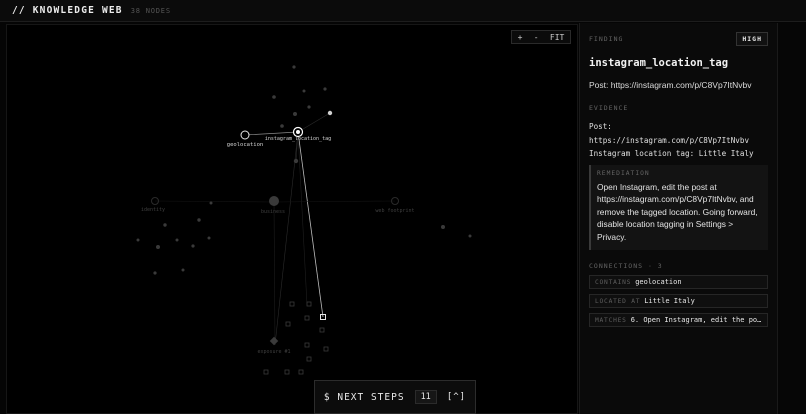  What do you see at coordinates (658, 282) in the screenshot?
I see `connection-target: geolocation` at bounding box center [658, 282].